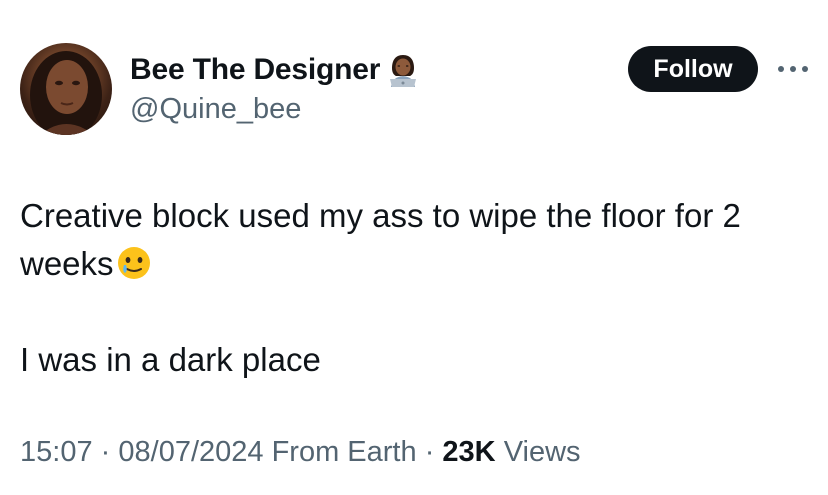 Image resolution: width=828 pixels, height=495 pixels. What do you see at coordinates (468, 452) in the screenshot?
I see `views-count: 23K` at bounding box center [468, 452].